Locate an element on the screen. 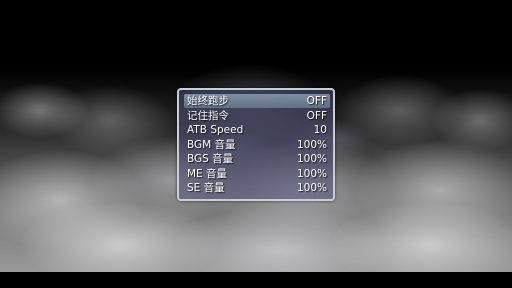  option-label: 记住指令 is located at coordinates (208, 116).